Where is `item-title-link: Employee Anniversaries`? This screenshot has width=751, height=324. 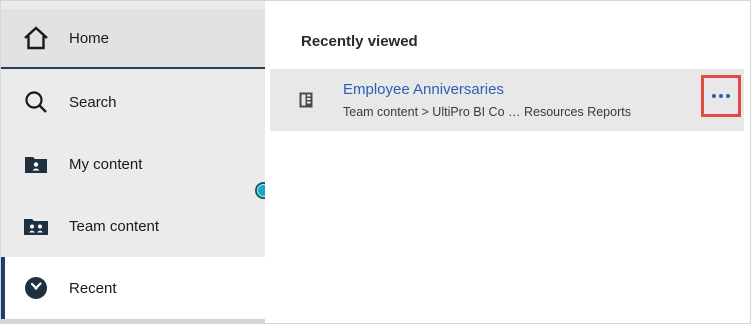 item-title-link: Employee Anniversaries is located at coordinates (423, 89).